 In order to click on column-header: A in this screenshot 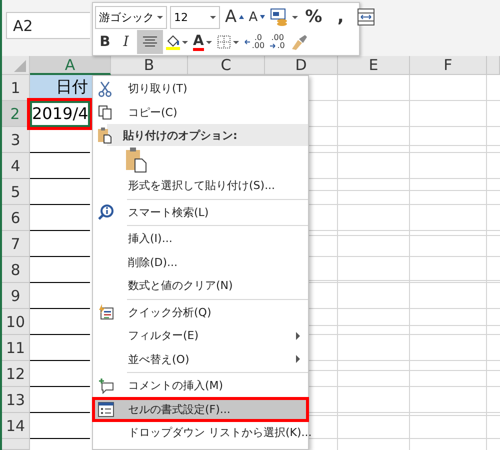, I will do `click(70, 65)`.